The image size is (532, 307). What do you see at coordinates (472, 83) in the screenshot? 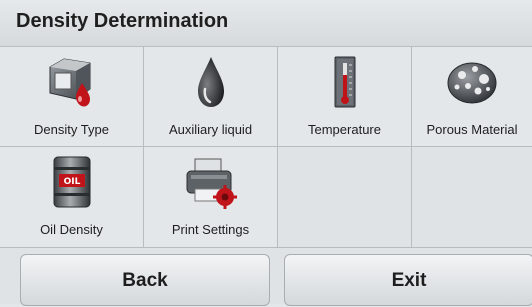
I see `porous-rock-icon` at bounding box center [472, 83].